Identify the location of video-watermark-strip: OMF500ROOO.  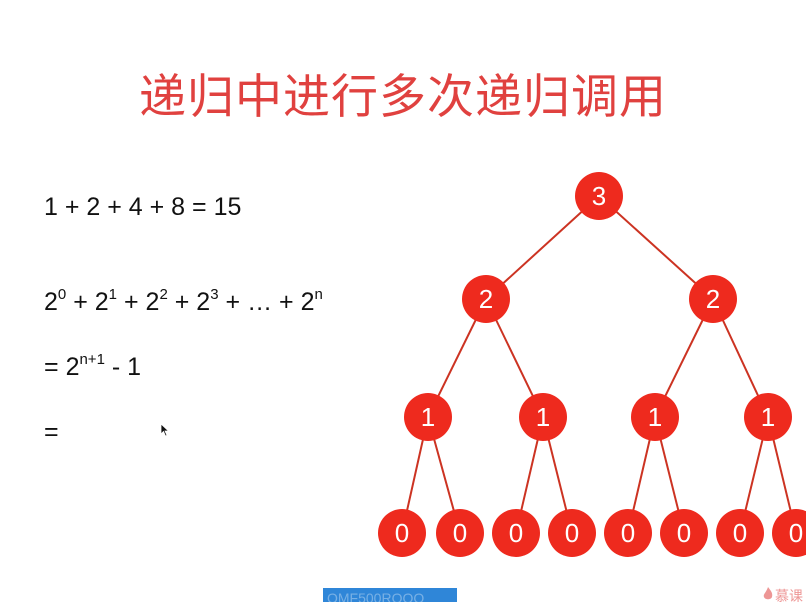
(390, 595).